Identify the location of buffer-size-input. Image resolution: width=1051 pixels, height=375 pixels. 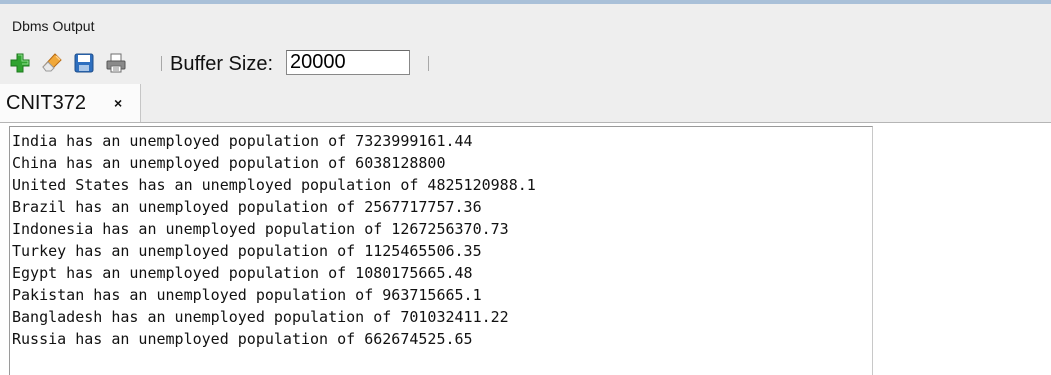
(348, 62).